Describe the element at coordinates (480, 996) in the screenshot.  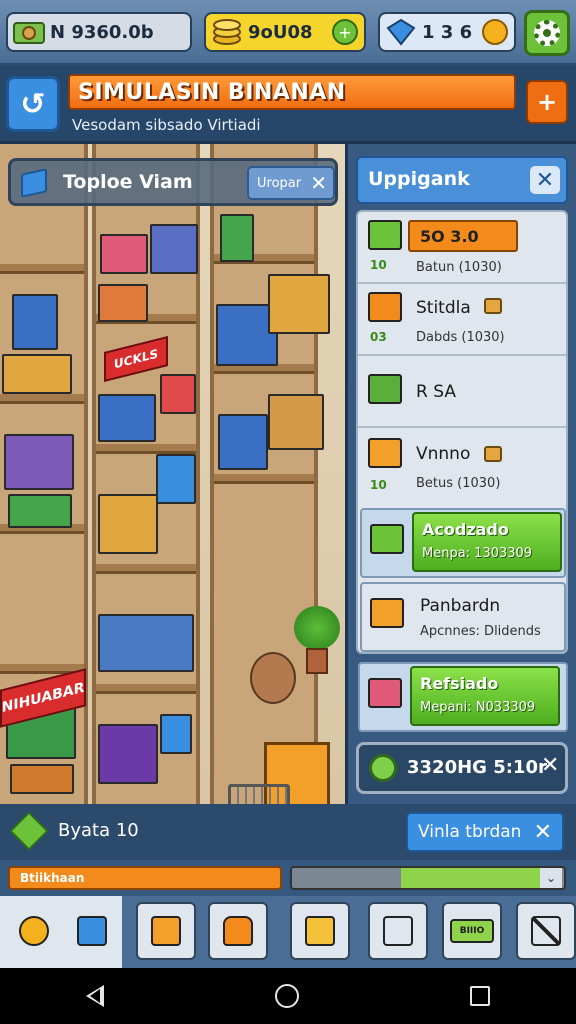
I see `nav-recents-icon` at that location.